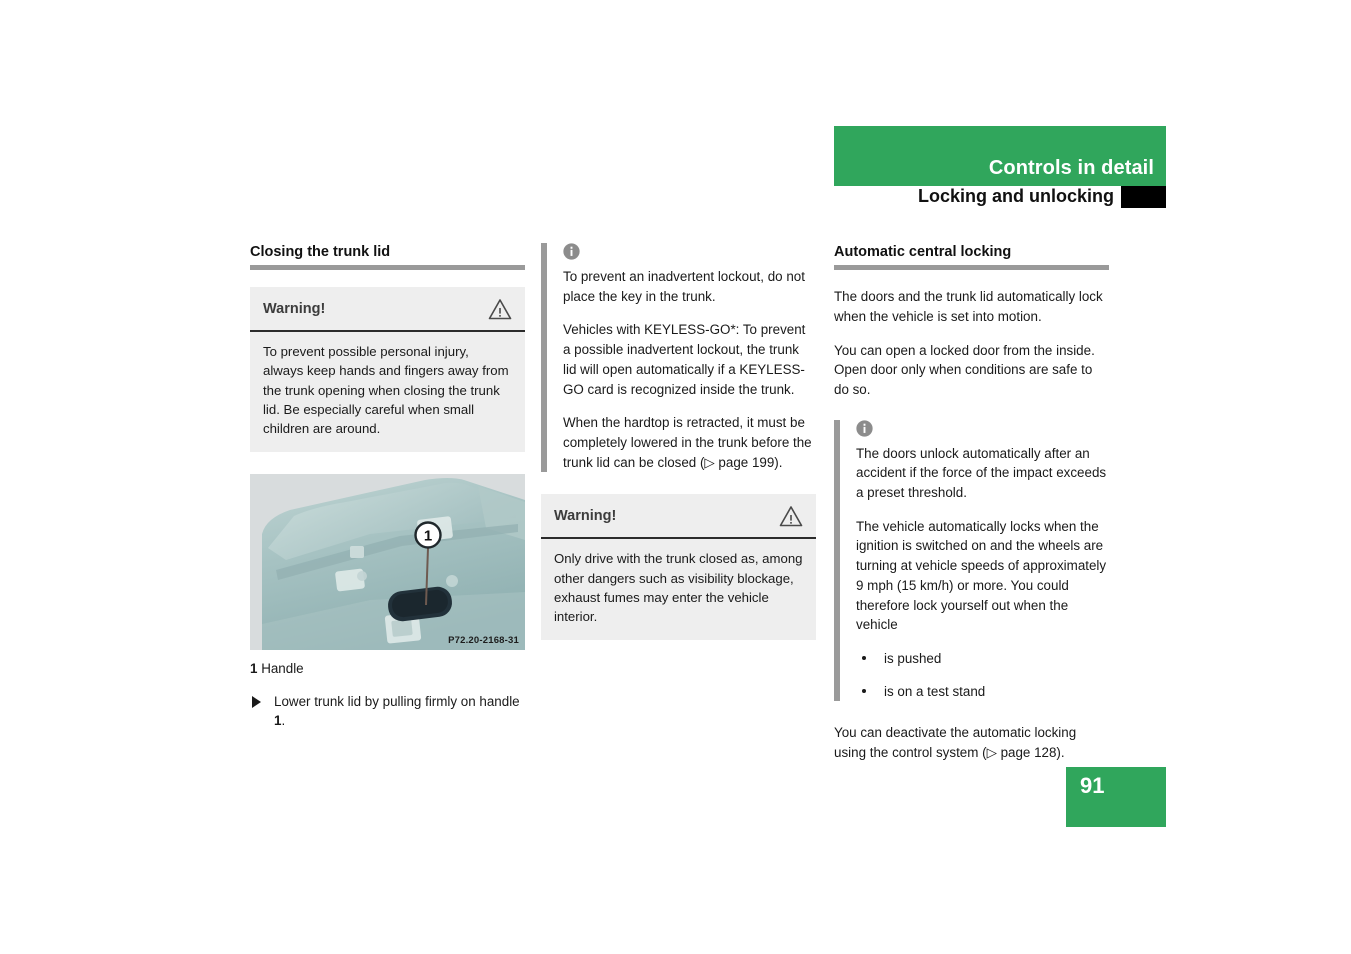  Describe the element at coordinates (256, 701) in the screenshot. I see `step-arrow-icon` at that location.